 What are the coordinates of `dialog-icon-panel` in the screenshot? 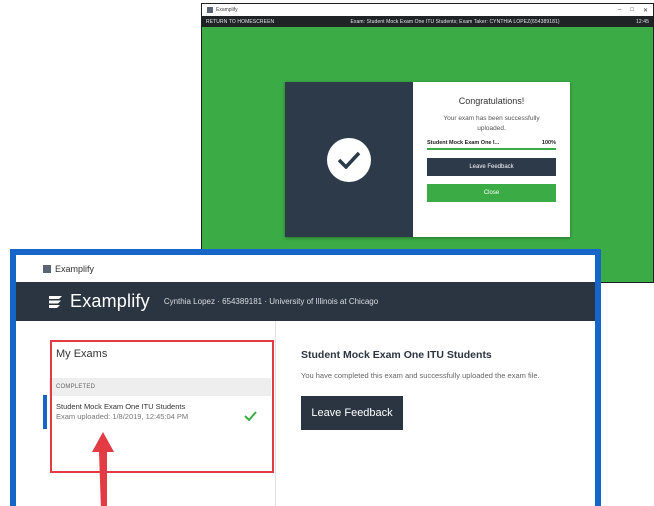 It's located at (349, 159).